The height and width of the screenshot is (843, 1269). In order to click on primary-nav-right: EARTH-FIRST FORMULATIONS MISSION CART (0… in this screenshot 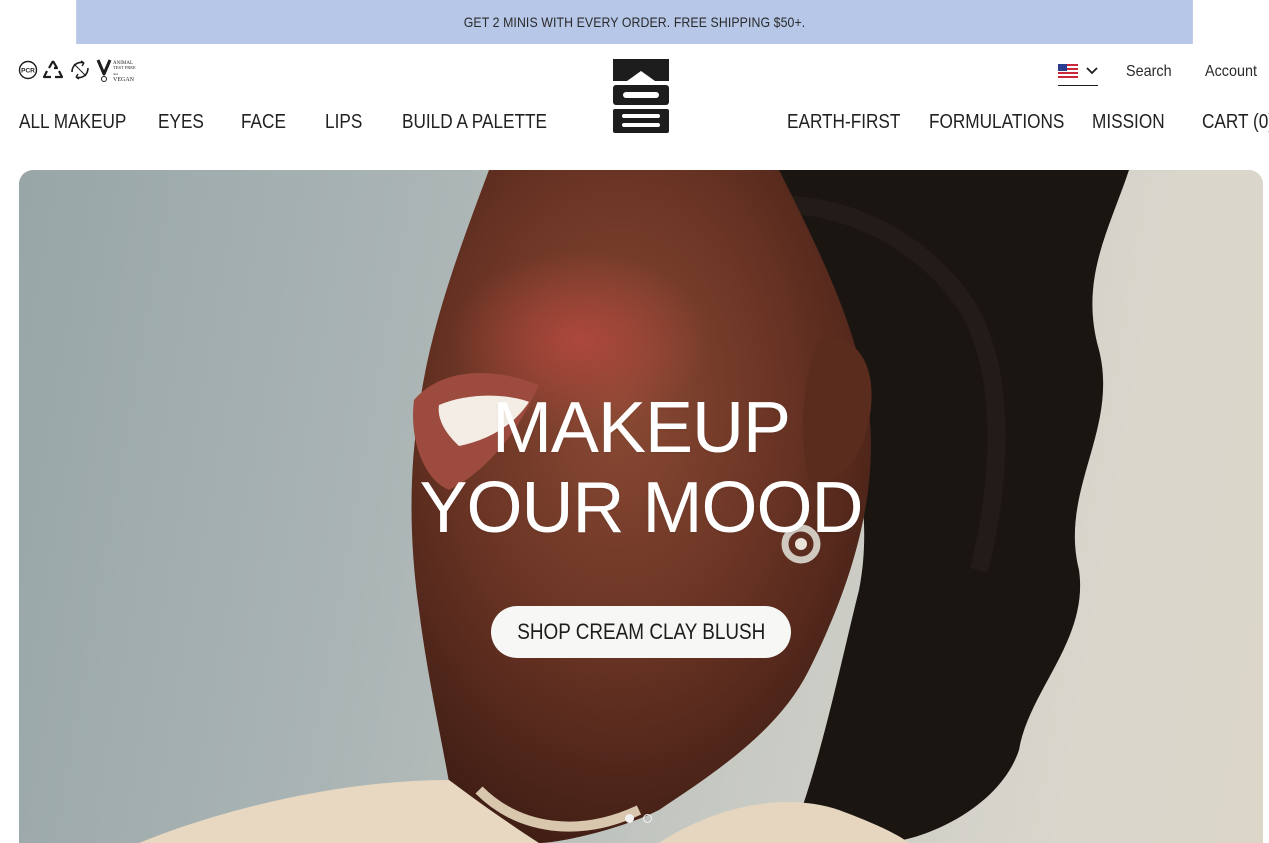, I will do `click(1028, 122)`.